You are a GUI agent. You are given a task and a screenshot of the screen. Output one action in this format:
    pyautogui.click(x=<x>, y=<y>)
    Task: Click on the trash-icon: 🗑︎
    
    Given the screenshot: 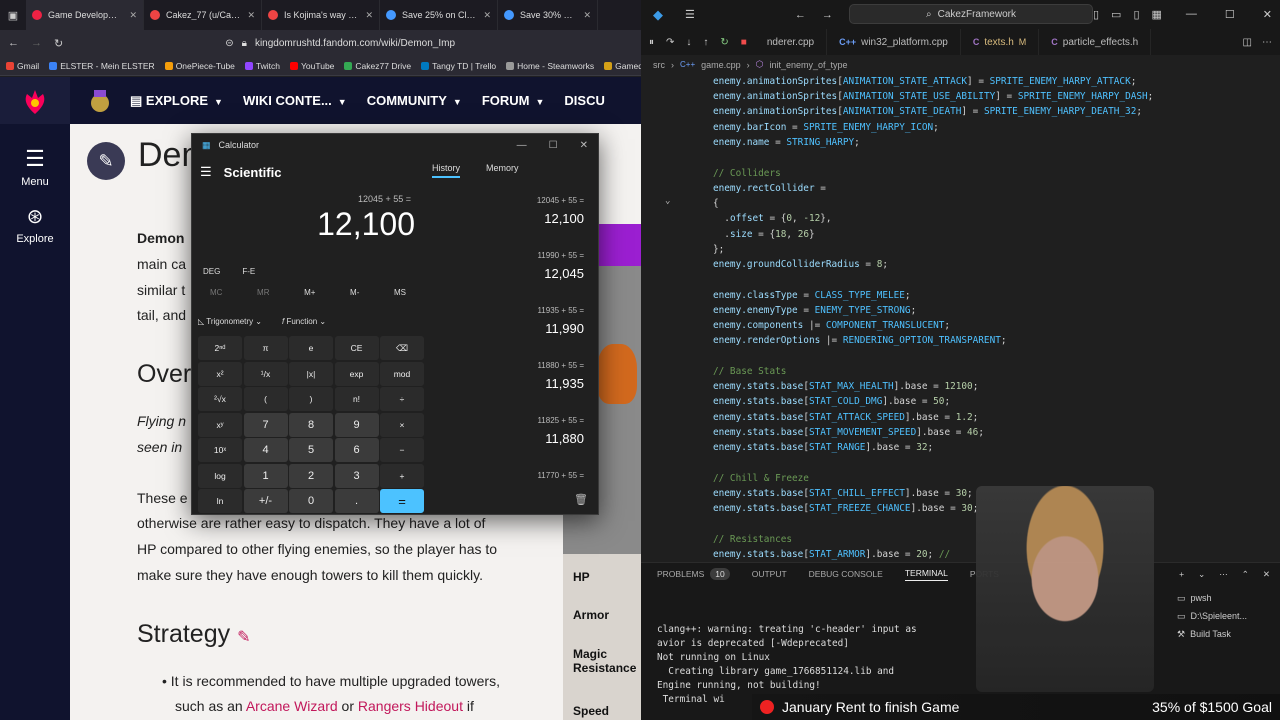 What is the action you would take?
    pyautogui.click(x=581, y=499)
    